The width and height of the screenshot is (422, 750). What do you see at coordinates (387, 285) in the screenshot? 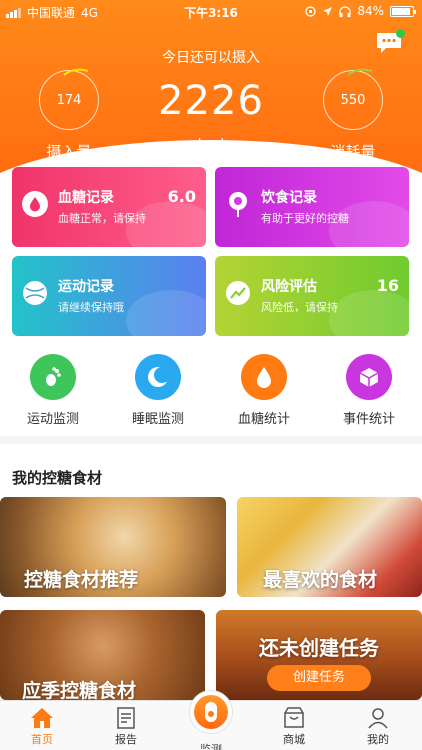
I see `card-value: 16` at bounding box center [387, 285].